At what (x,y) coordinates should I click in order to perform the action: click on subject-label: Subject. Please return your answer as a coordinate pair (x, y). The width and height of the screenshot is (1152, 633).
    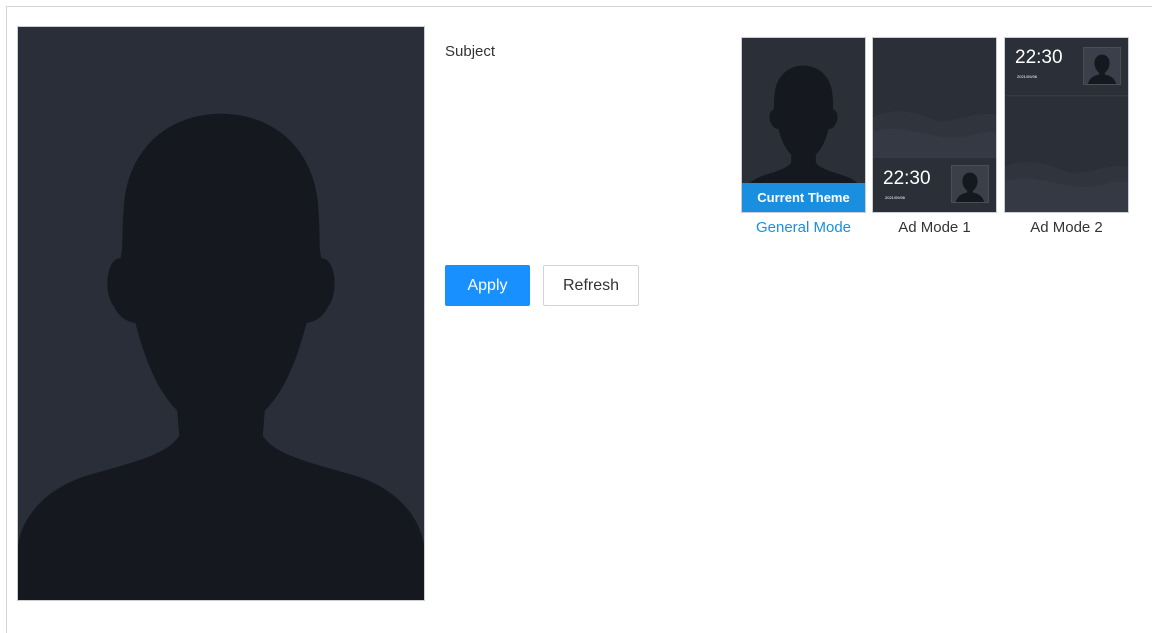
    Looking at the image, I should click on (470, 51).